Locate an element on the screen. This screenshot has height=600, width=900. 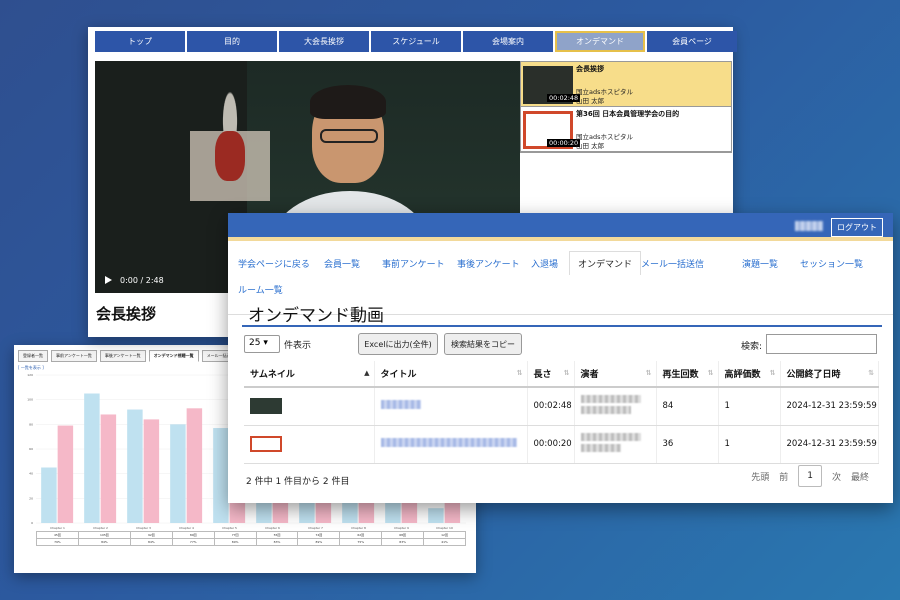
playlist-title: 会長挨拶 is located at coordinates (590, 69).